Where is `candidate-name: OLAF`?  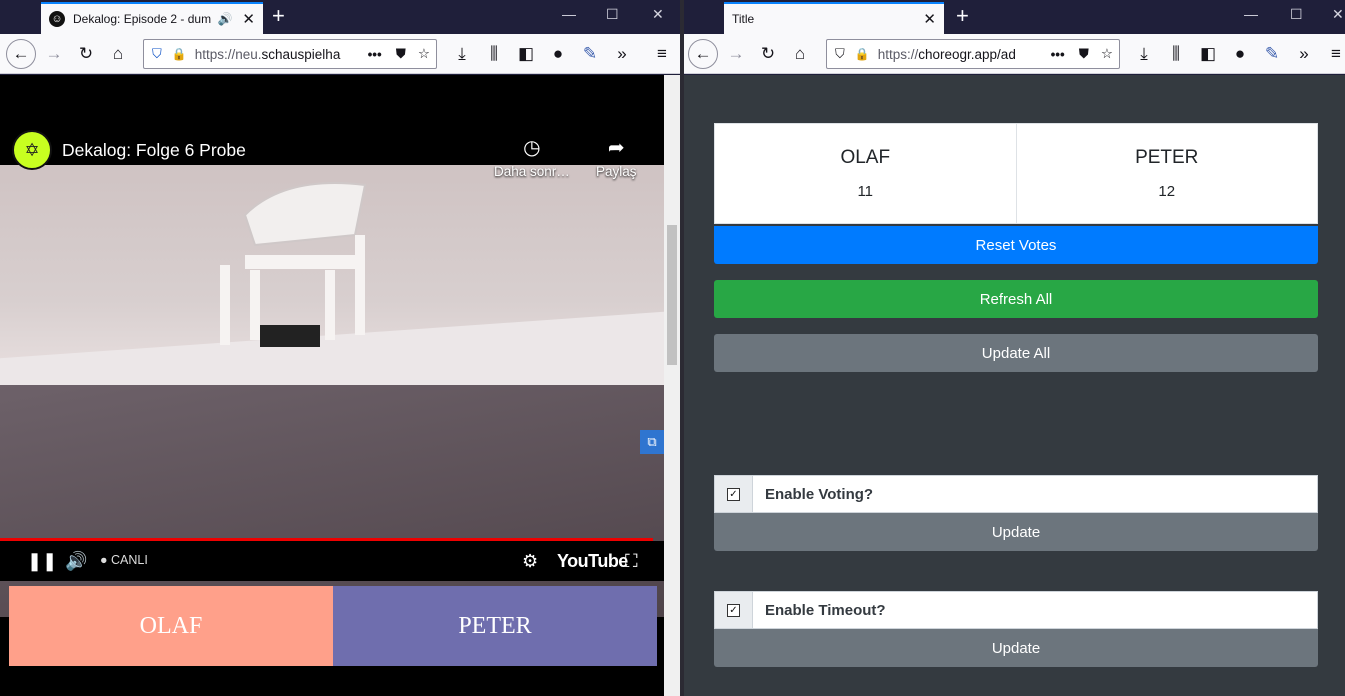
candidate-name: OLAF is located at coordinates (865, 157).